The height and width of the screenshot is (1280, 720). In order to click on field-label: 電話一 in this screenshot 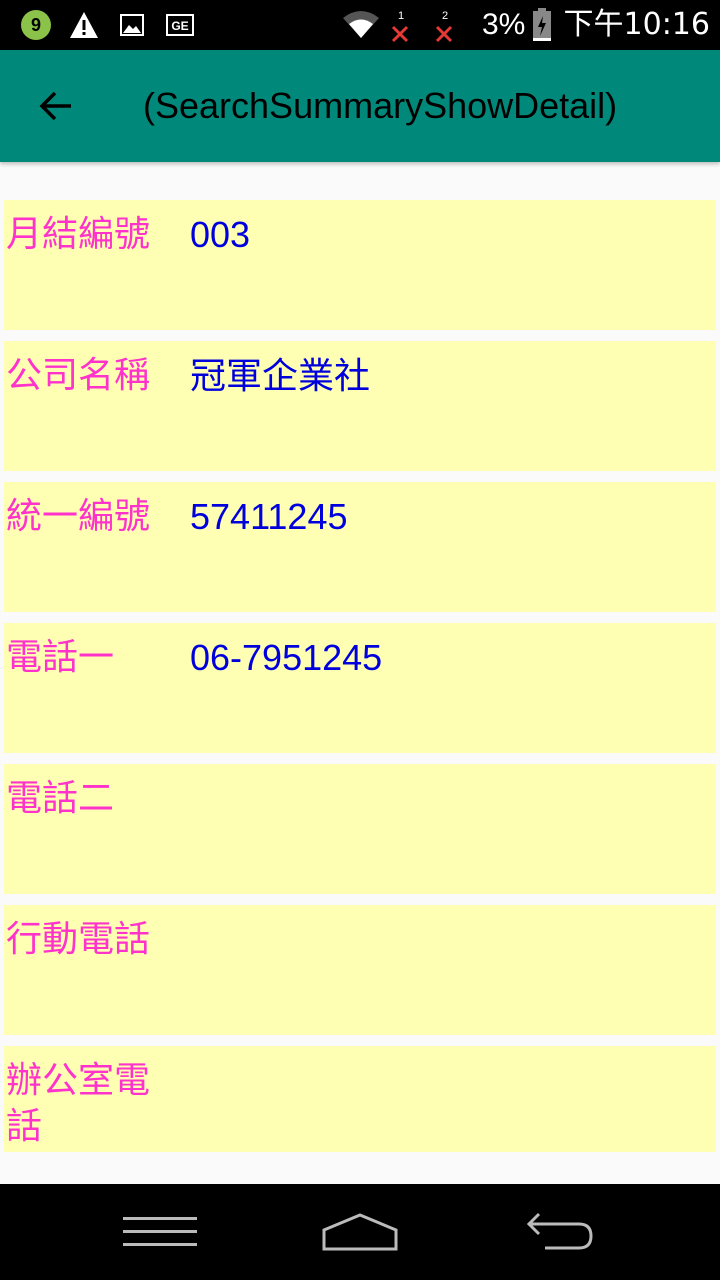, I will do `click(60, 657)`.